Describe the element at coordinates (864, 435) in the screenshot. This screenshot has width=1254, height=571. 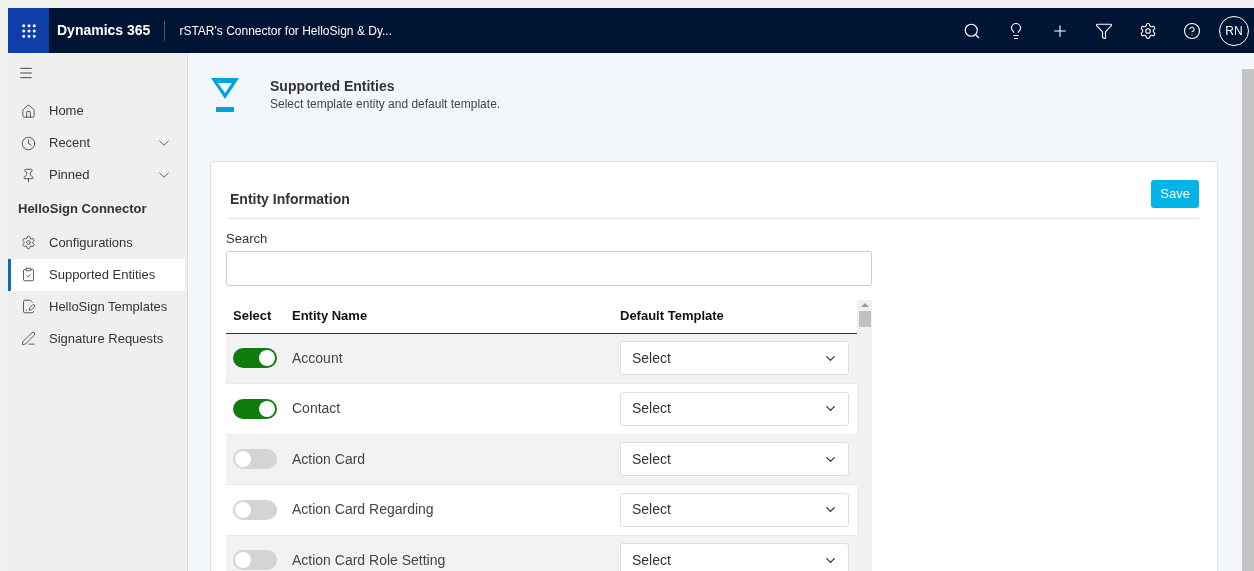
I see `scrollbar` at that location.